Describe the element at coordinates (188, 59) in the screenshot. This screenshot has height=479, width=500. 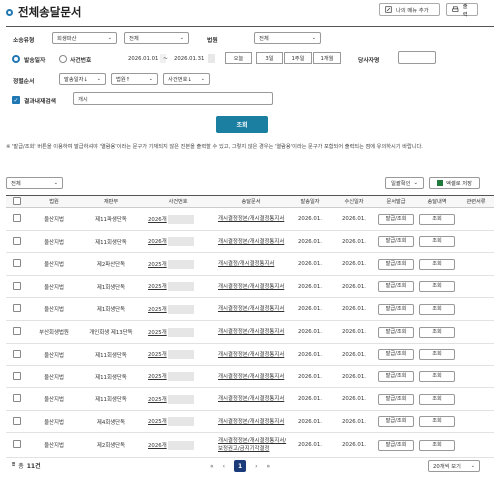
I see `date-to-field: 2026.01.31` at that location.